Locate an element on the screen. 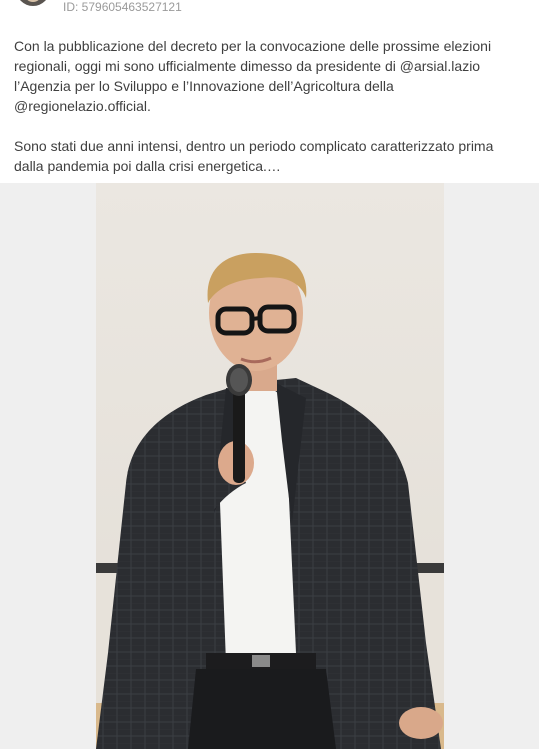 The width and height of the screenshot is (539, 749). belt-buckle is located at coordinates (261, 661).